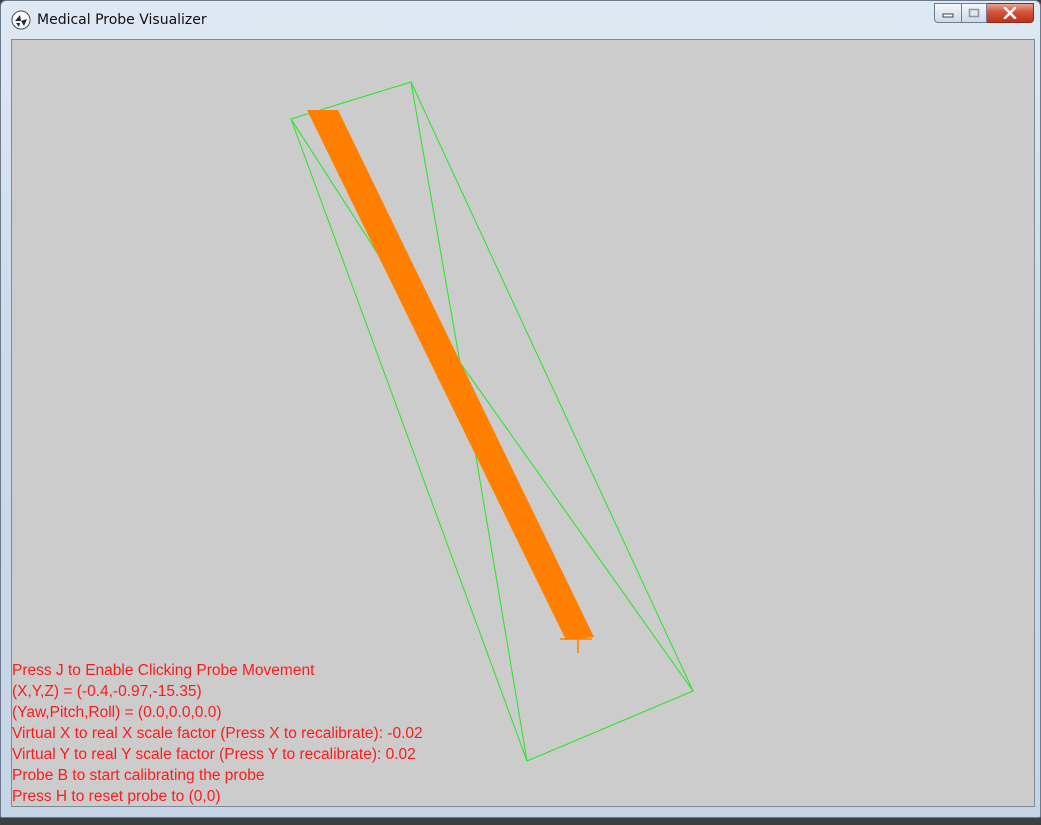 The height and width of the screenshot is (825, 1041). Describe the element at coordinates (117, 712) in the screenshot. I see `hud-line-orientation: (Yaw,Pitch,Roll) = (0.0,0.0,0.0)` at that location.